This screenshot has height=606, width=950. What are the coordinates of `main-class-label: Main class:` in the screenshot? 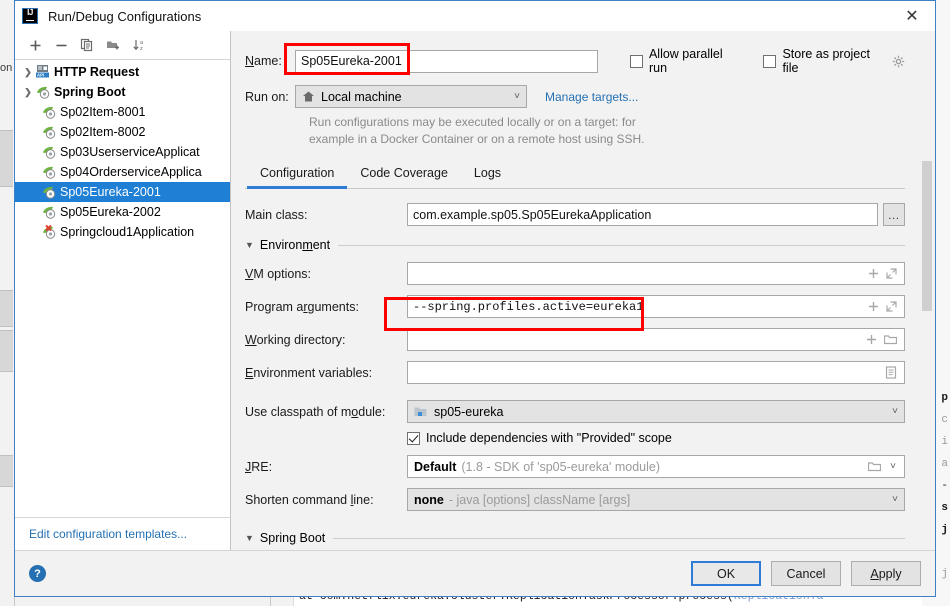 It's located at (276, 214).